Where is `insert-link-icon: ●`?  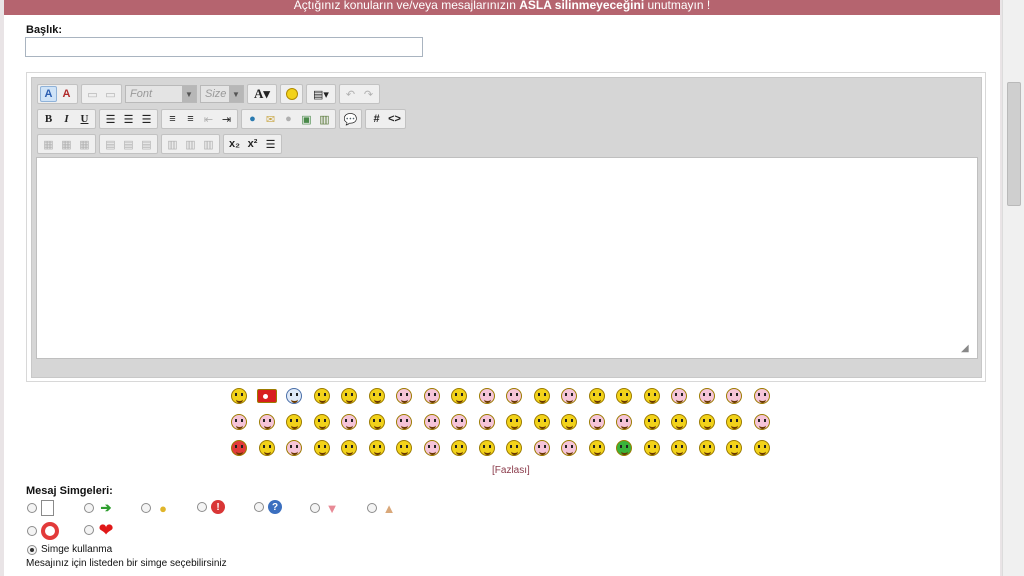
insert-link-icon: ● is located at coordinates (252, 119).